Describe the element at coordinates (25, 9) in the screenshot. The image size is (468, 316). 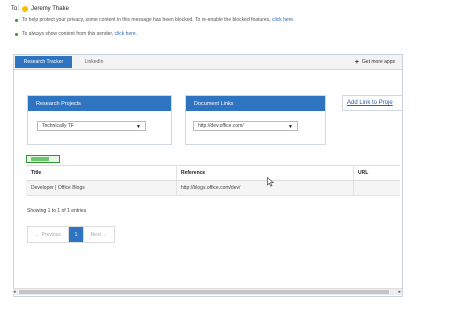
I see `presence-status-icon` at that location.